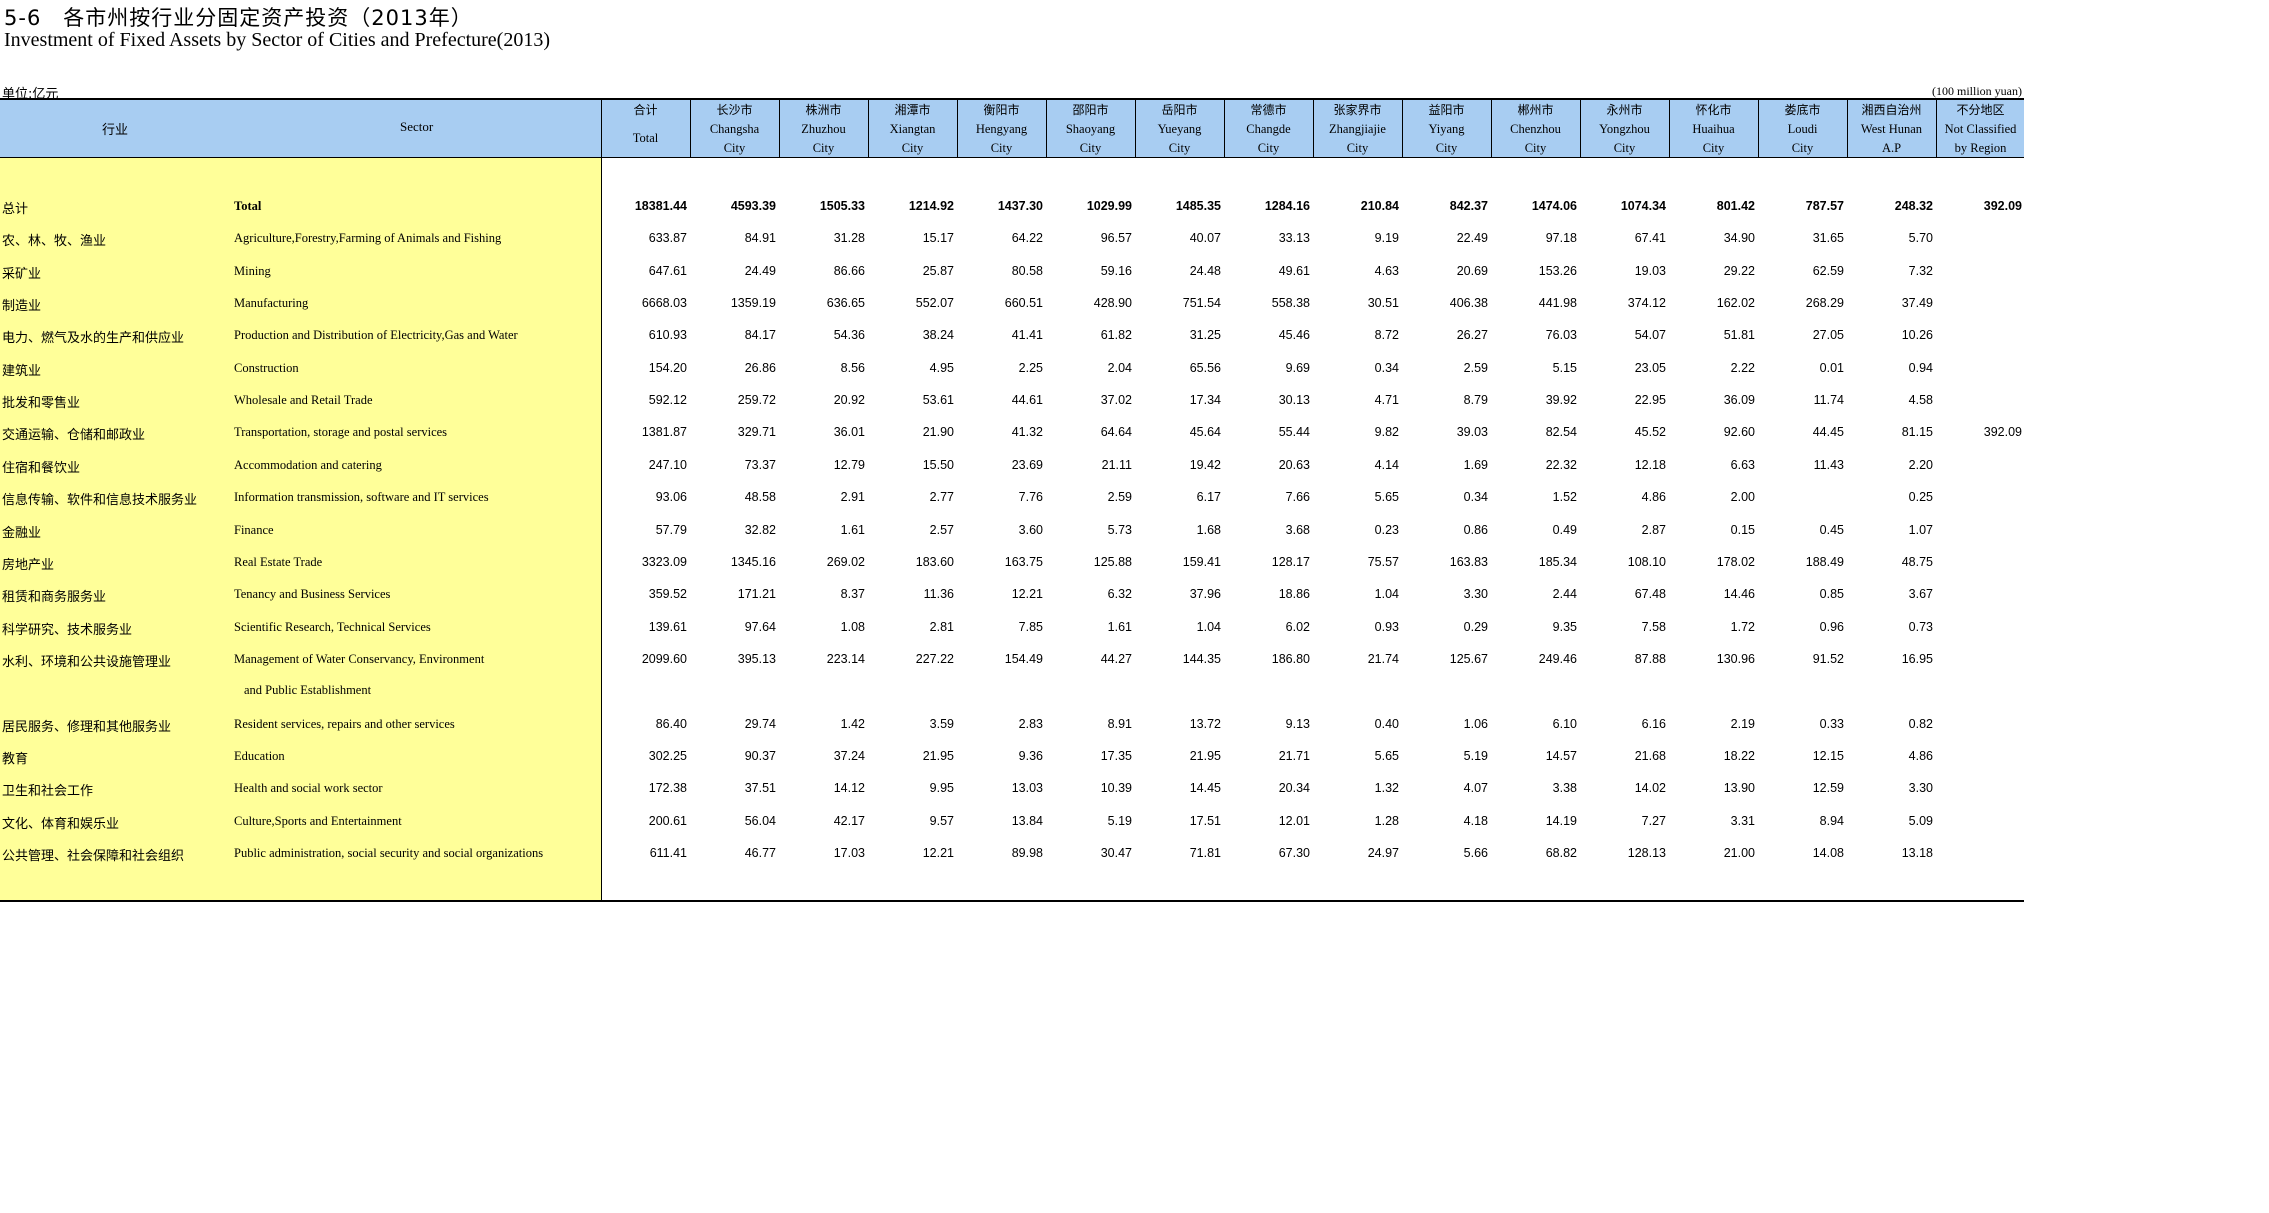 The height and width of the screenshot is (1213, 2269). I want to click on table-cell: 16.95, so click(1917, 658).